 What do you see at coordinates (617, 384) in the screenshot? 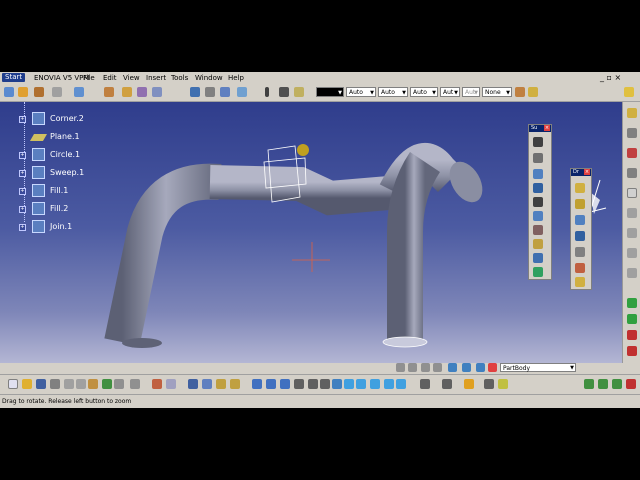
I see `apply-icon` at bounding box center [617, 384].